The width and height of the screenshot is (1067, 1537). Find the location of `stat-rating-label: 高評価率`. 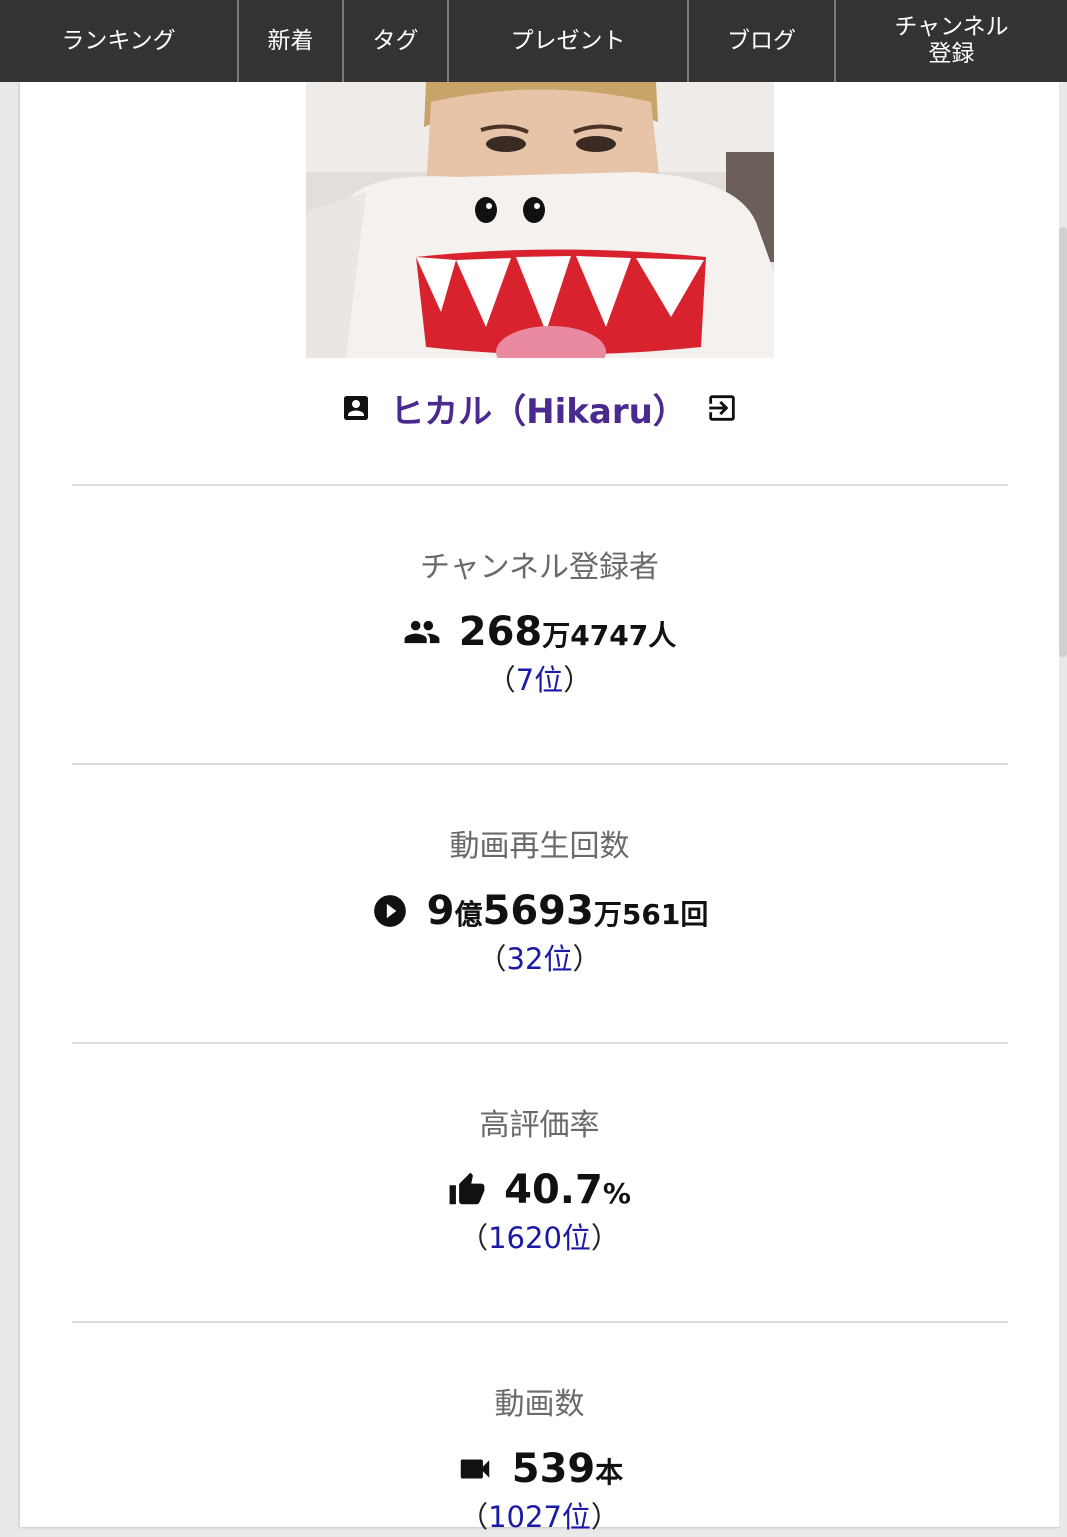

stat-rating-label: 高評価率 is located at coordinates (539, 1125).